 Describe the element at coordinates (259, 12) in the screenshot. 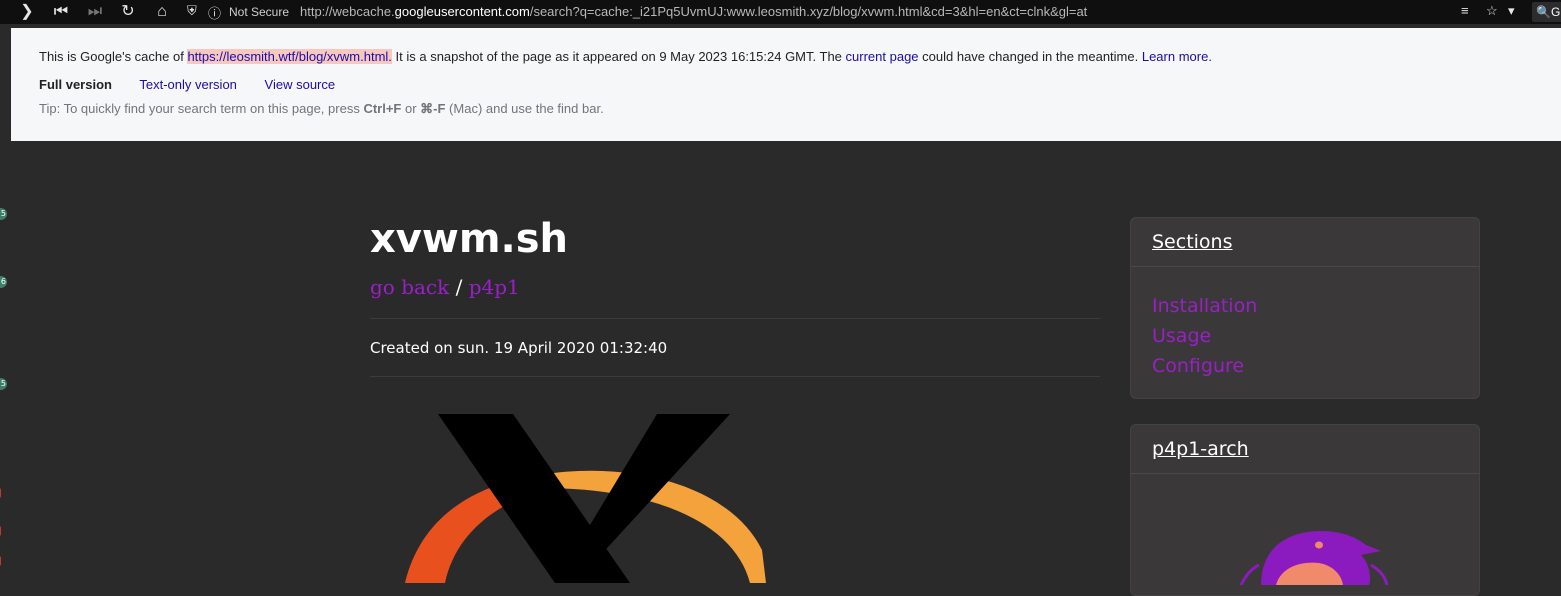

I see `security-indicator: Not Secure` at that location.